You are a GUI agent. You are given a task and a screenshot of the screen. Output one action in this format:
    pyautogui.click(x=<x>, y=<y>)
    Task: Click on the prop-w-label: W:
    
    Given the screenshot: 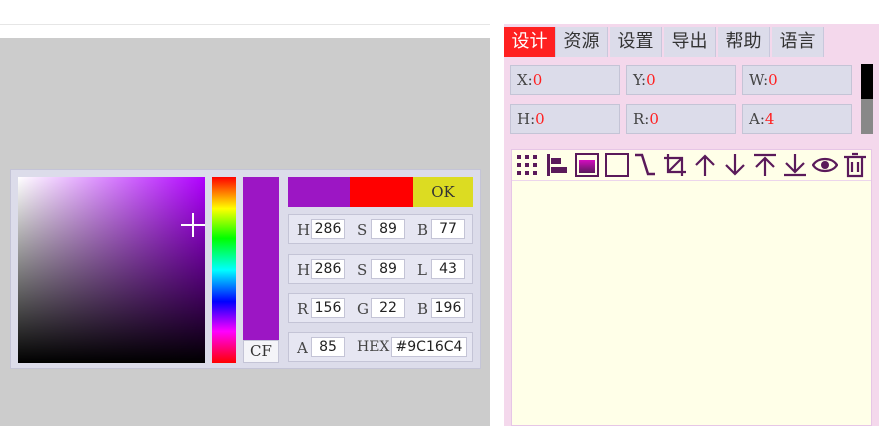 What is the action you would take?
    pyautogui.click(x=759, y=80)
    